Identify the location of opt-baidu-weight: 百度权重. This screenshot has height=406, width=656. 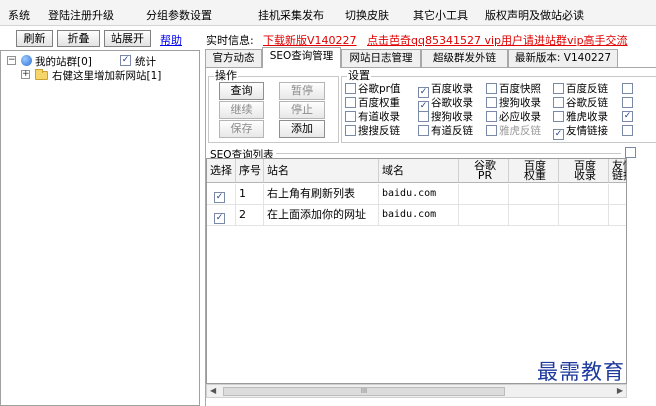
(372, 103).